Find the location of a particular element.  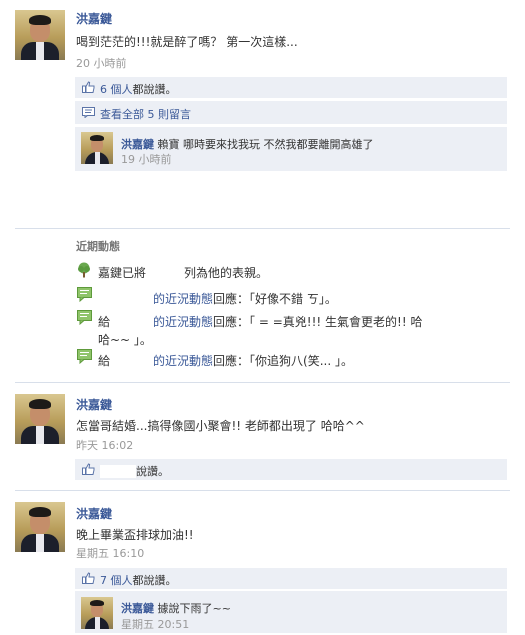

activity-suffix: 回應：「 = =真兇!!! 生氣會更老的!! 哈 is located at coordinates (318, 322).